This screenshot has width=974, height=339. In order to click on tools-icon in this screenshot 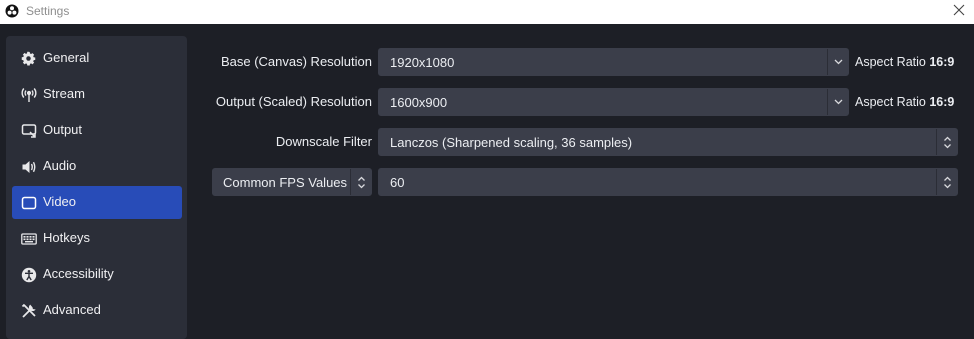, I will do `click(28, 310)`.